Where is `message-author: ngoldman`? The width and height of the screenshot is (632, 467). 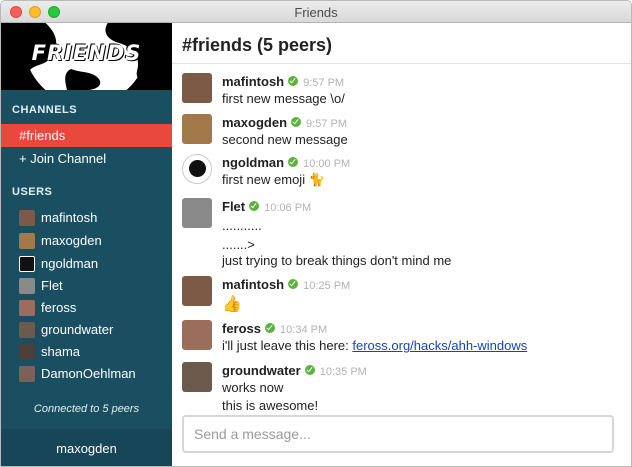
message-author: ngoldman is located at coordinates (253, 162).